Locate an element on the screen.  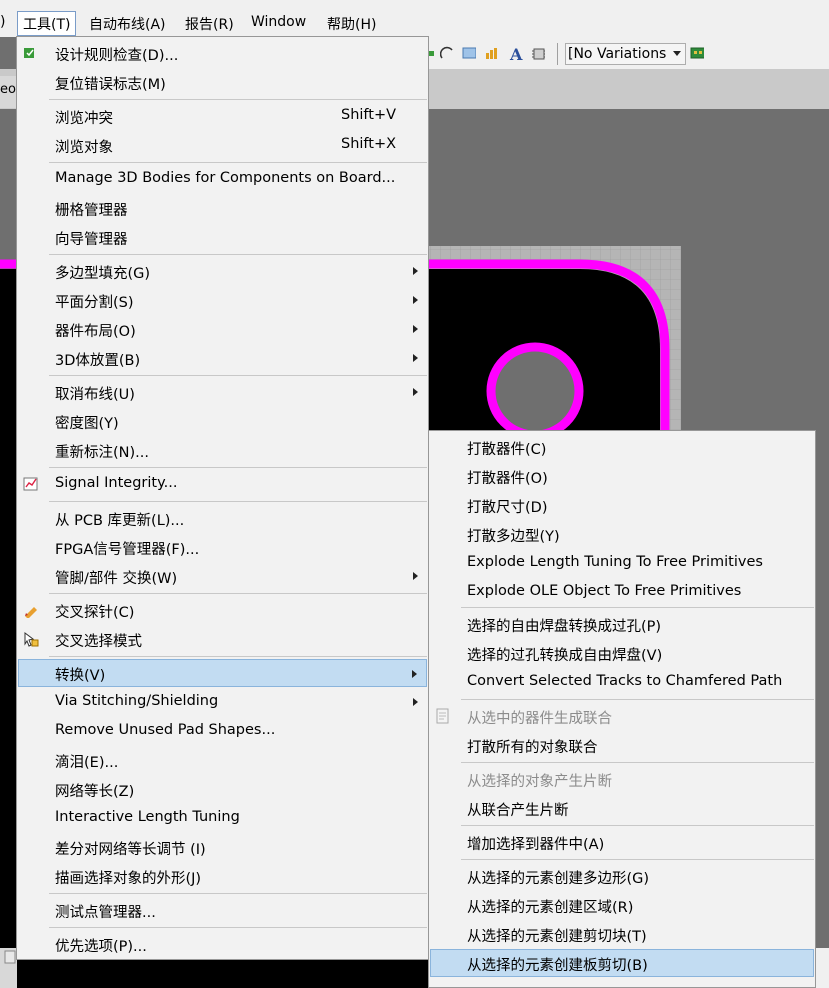
menubar-item-tools: 工具(T) is located at coordinates (46, 24).